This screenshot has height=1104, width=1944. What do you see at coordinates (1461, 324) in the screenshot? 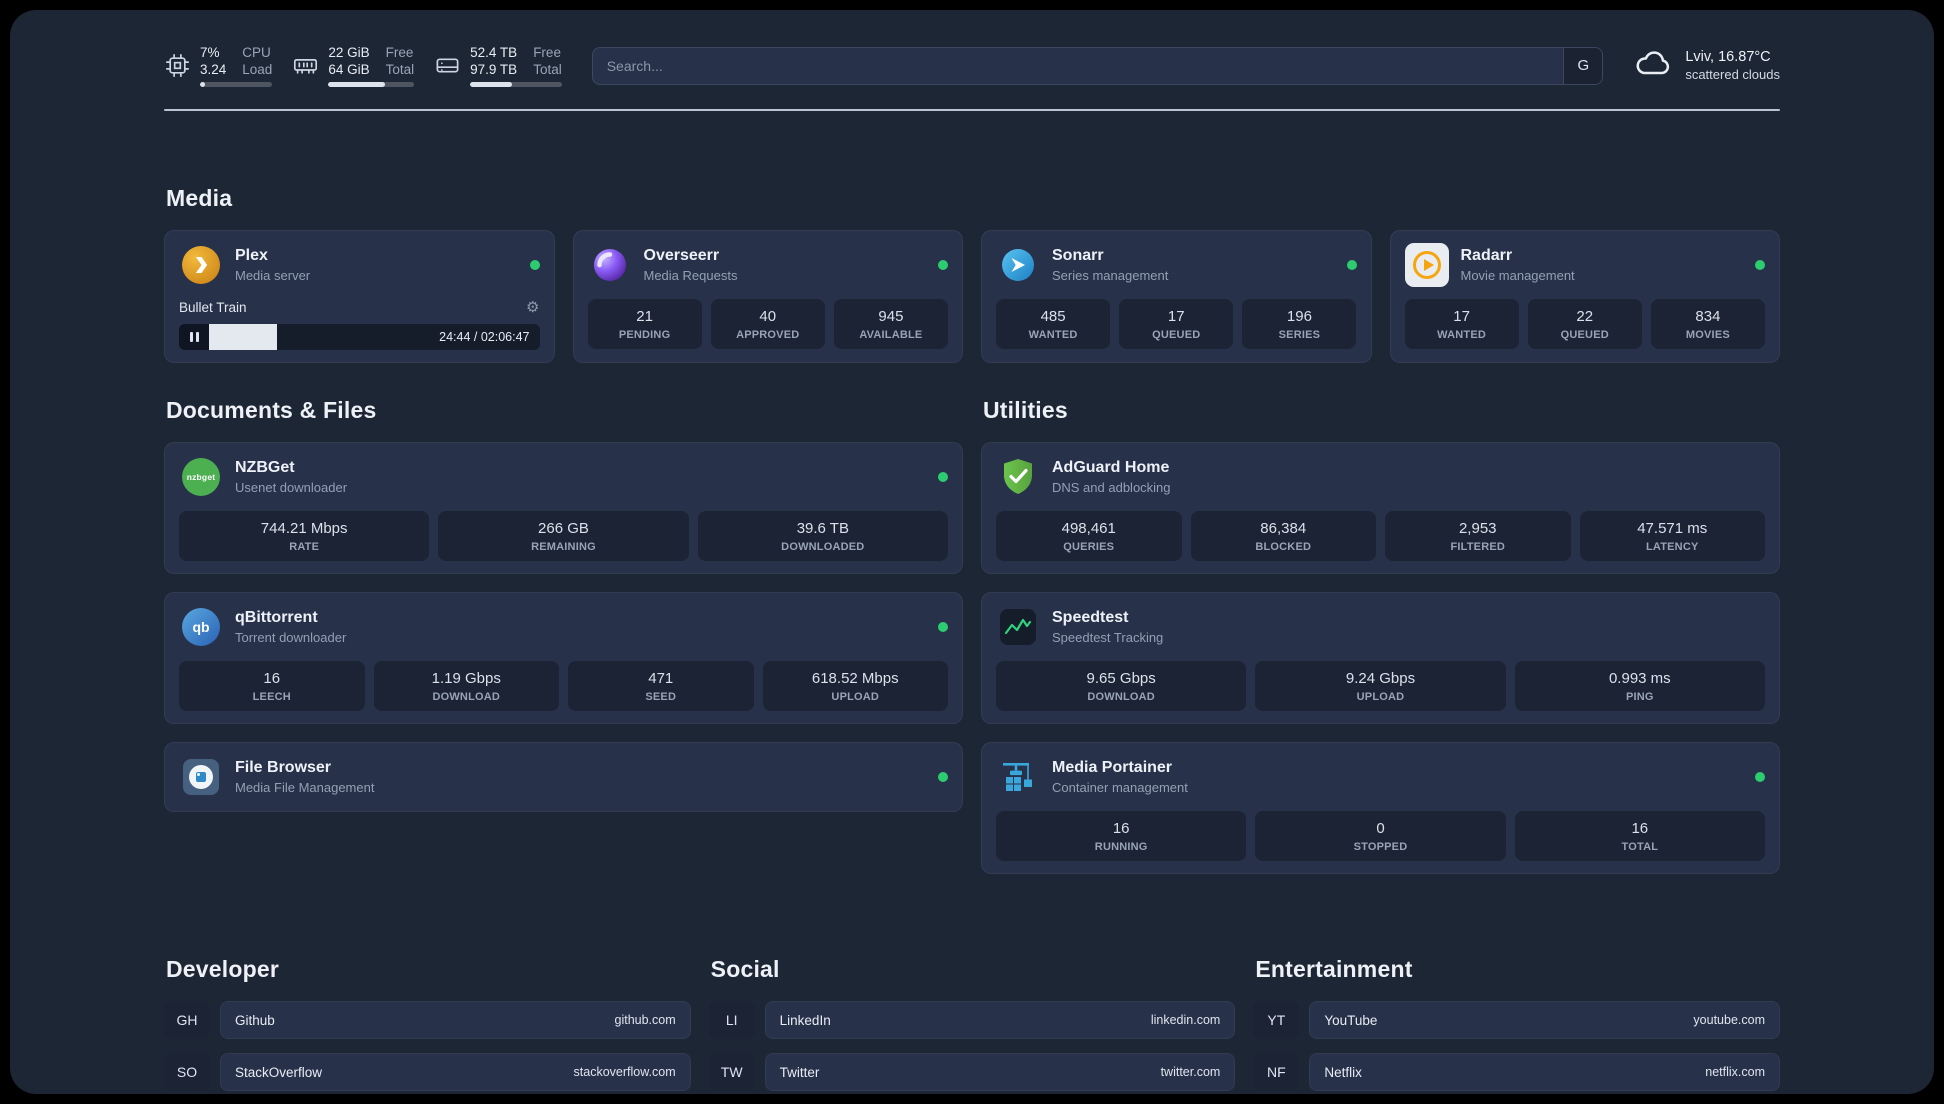
I see `stat-box: 17 WANTED` at bounding box center [1461, 324].